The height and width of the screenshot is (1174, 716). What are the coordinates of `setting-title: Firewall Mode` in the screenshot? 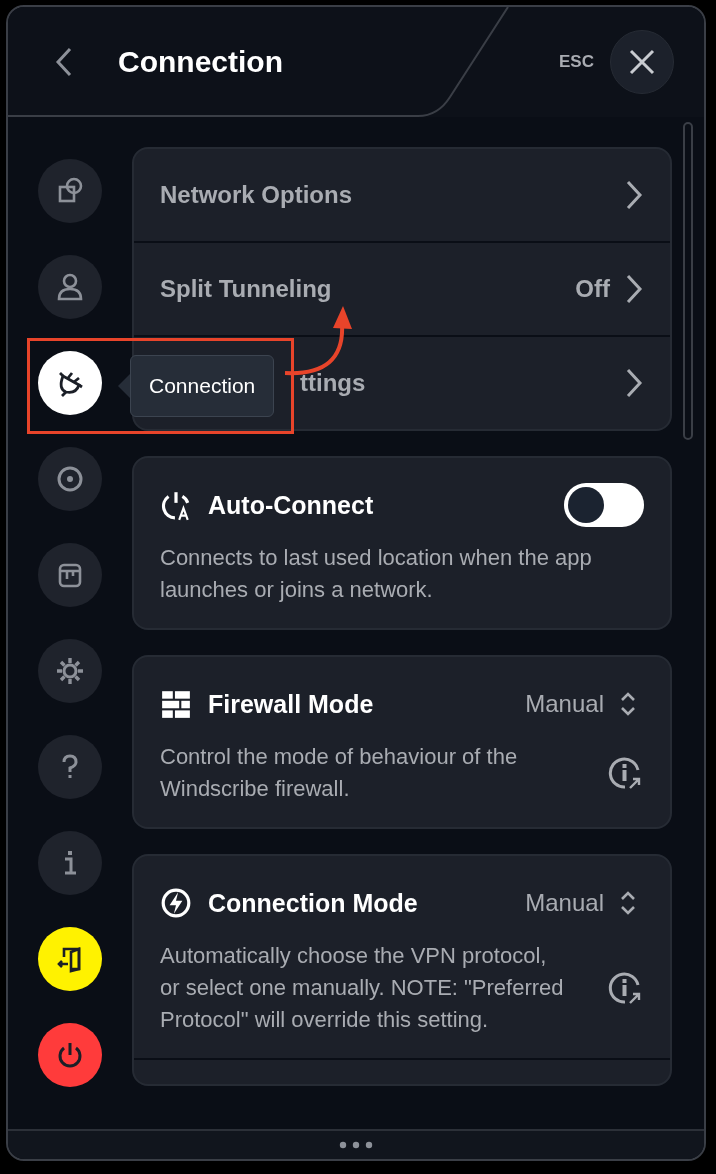 It's located at (291, 704).